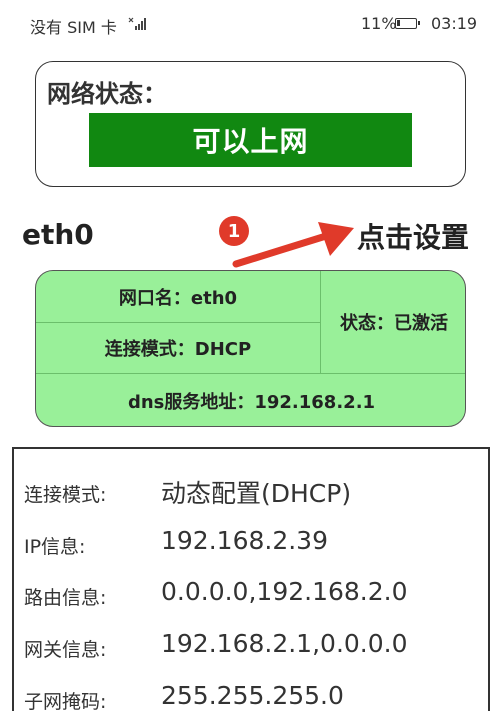 The height and width of the screenshot is (711, 500). I want to click on carrier-text: 没有 SIM 卡, so click(73, 27).